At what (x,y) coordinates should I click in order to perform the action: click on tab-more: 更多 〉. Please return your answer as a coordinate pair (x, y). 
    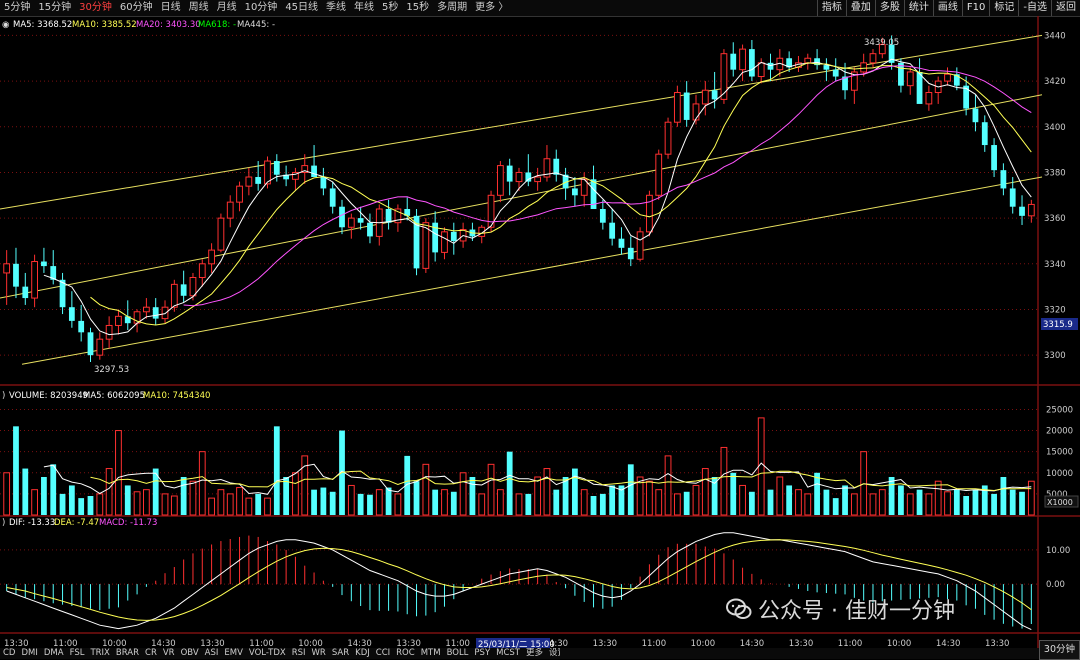
    Looking at the image, I should click on (491, 8).